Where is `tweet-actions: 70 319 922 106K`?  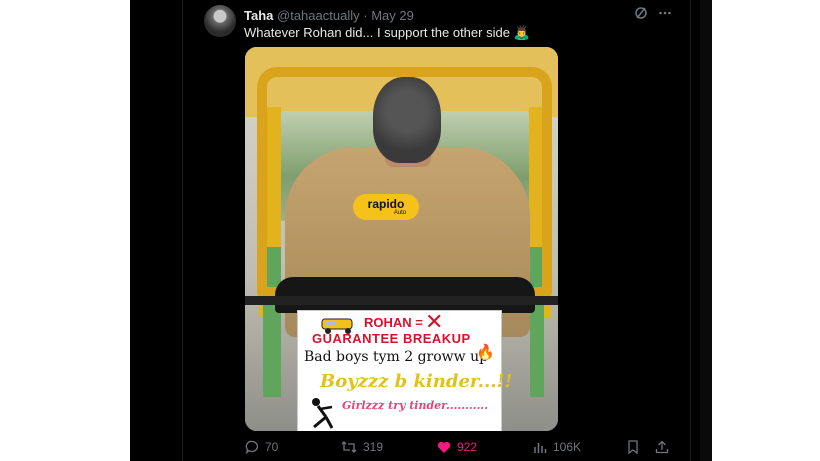
tweet-actions: 70 319 922 106K is located at coordinates (460, 449).